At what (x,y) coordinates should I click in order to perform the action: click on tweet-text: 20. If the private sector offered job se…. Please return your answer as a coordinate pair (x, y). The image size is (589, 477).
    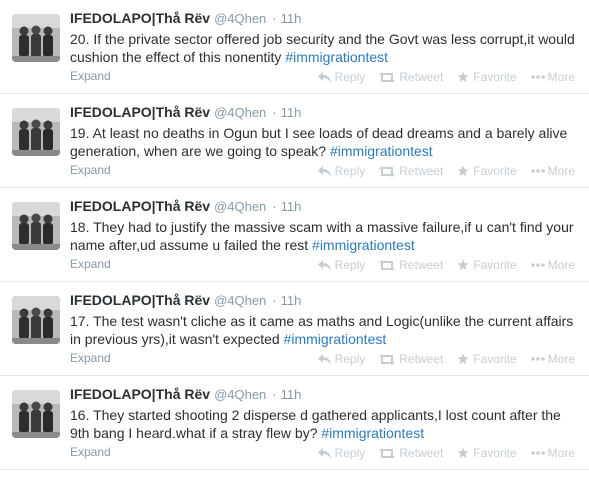
    Looking at the image, I should click on (325, 48).